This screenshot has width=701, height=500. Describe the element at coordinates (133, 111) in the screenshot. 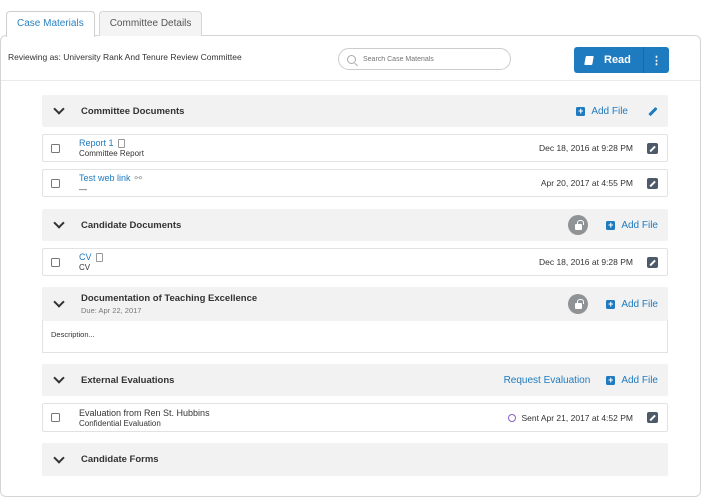

I see `section-title: Committee Documents` at that location.